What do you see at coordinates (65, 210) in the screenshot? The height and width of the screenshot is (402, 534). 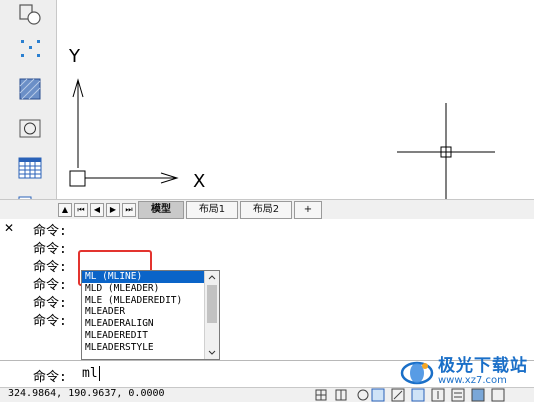 I see `tab-nav-first-icon: ▲` at bounding box center [65, 210].